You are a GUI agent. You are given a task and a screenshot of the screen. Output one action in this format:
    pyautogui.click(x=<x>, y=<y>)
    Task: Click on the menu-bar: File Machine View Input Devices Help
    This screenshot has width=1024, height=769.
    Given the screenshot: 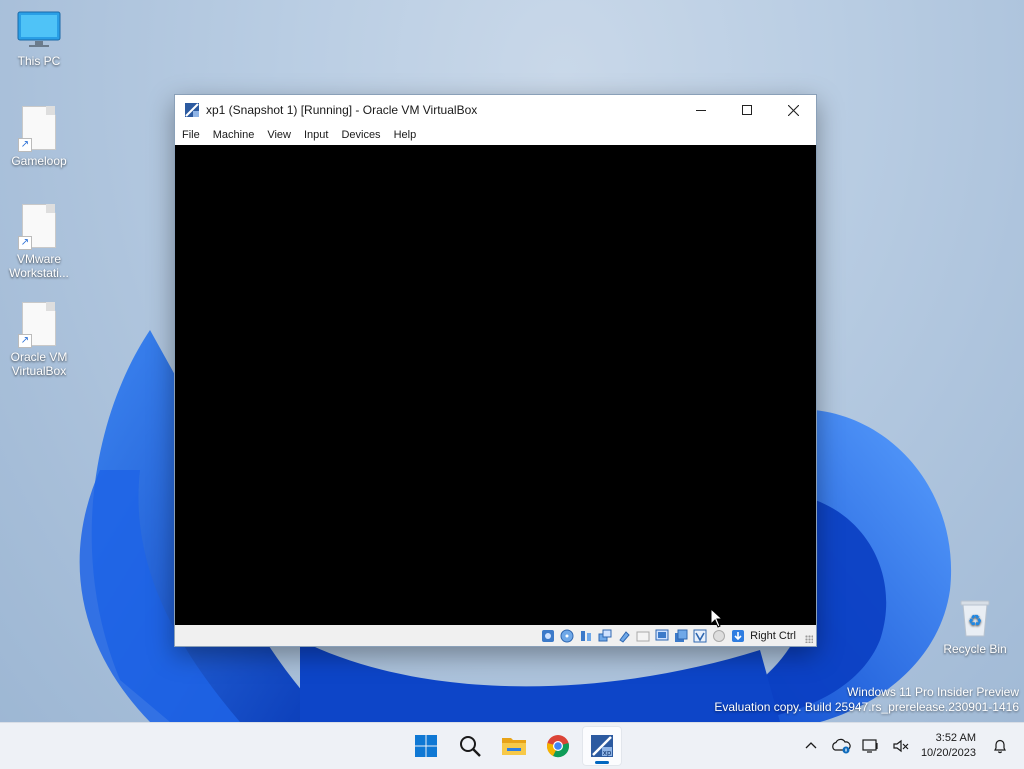 What is the action you would take?
    pyautogui.click(x=495, y=135)
    